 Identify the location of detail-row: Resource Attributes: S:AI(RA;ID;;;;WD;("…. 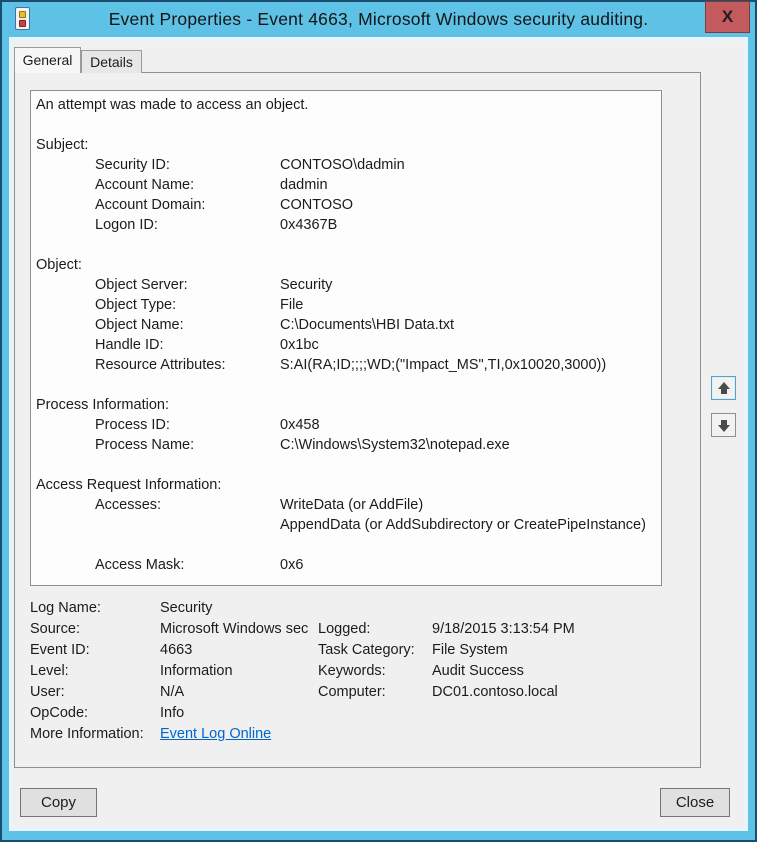
(351, 365).